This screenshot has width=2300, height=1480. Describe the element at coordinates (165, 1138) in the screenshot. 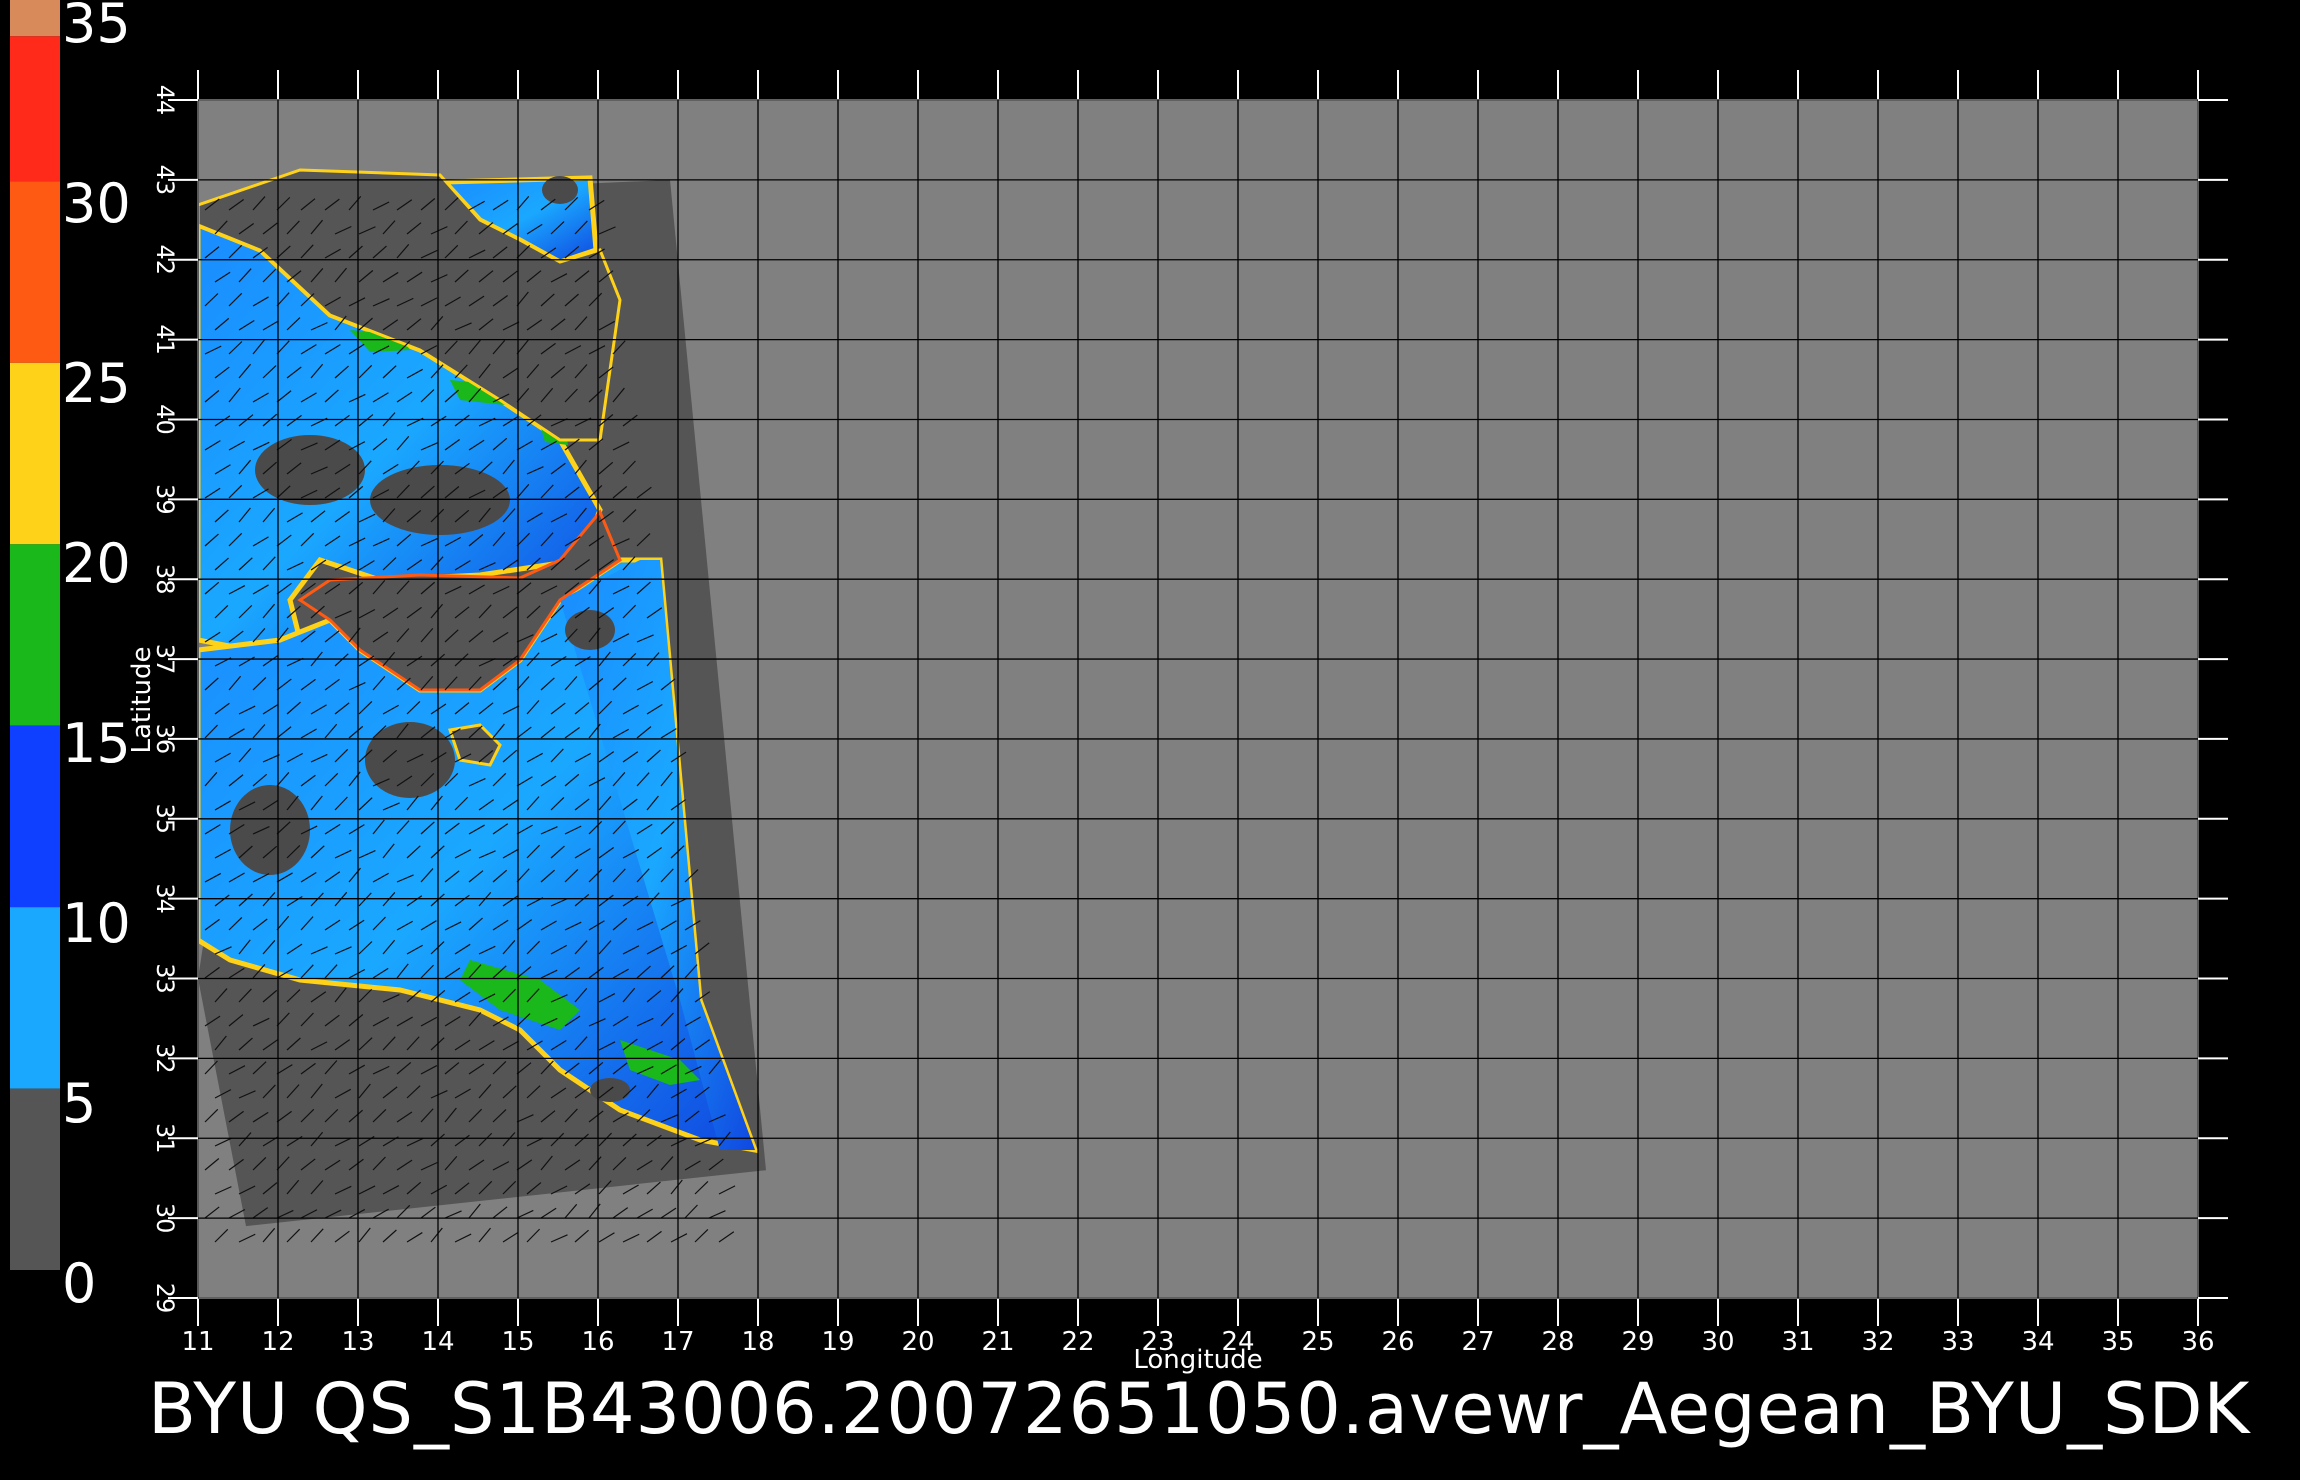

I see `lat-tick-31: 31` at that location.